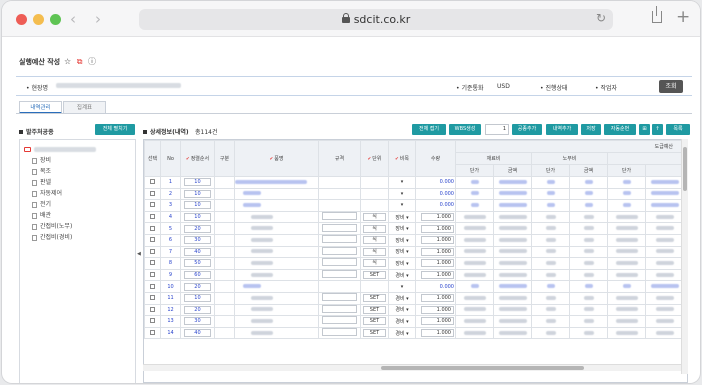  Describe the element at coordinates (435, 182) in the screenshot. I see `quantity-cell: 0.000` at that location.